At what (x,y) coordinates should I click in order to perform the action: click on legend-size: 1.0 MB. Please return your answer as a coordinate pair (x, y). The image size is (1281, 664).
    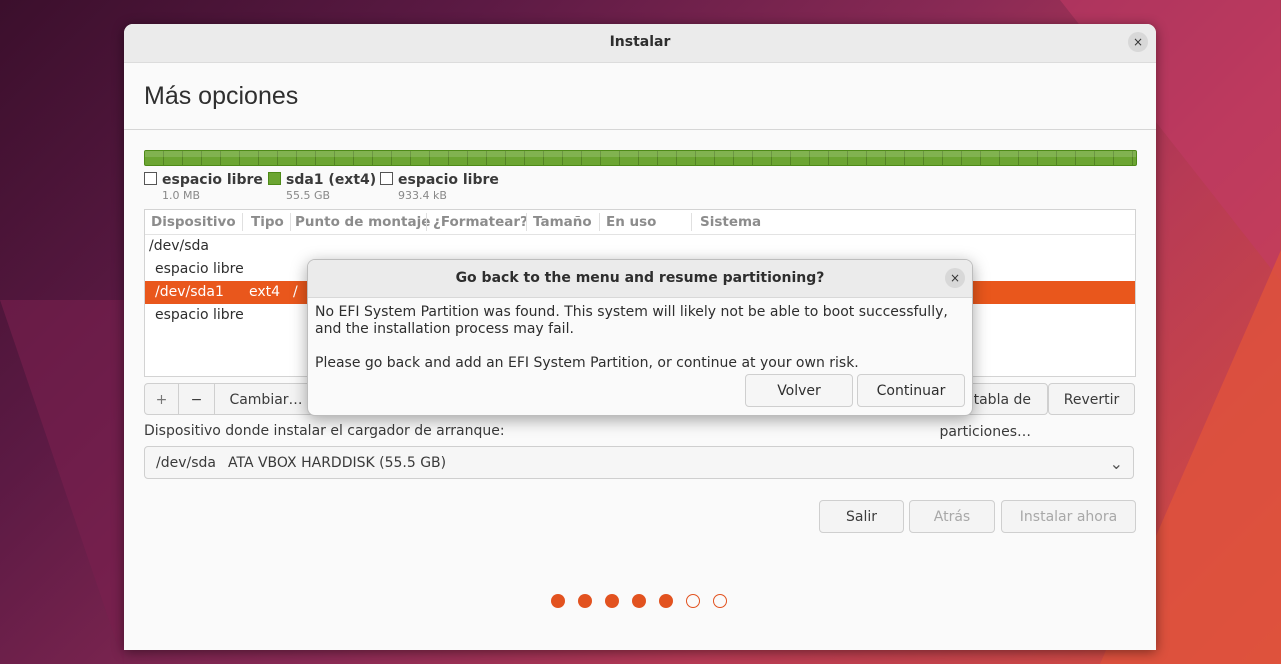
    Looking at the image, I should click on (181, 195).